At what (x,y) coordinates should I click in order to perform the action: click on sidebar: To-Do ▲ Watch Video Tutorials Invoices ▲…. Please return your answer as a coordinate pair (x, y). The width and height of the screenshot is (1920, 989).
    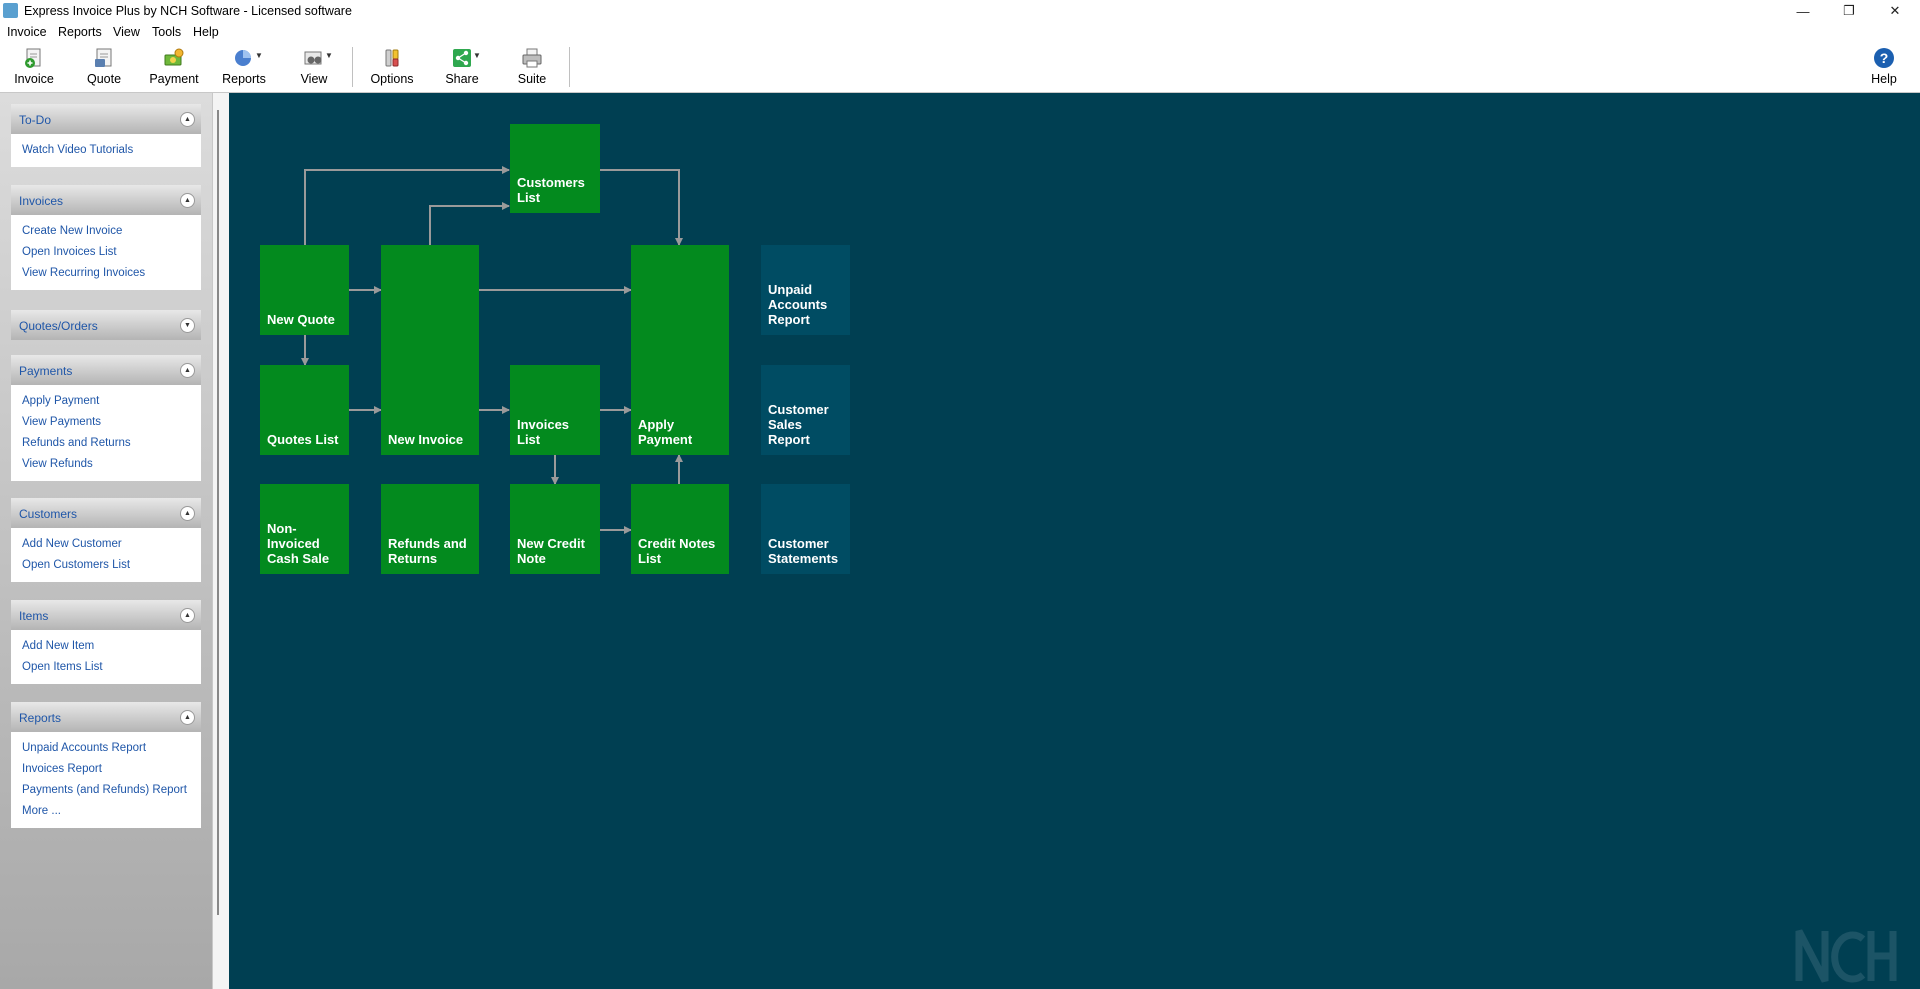
    Looking at the image, I should click on (106, 541).